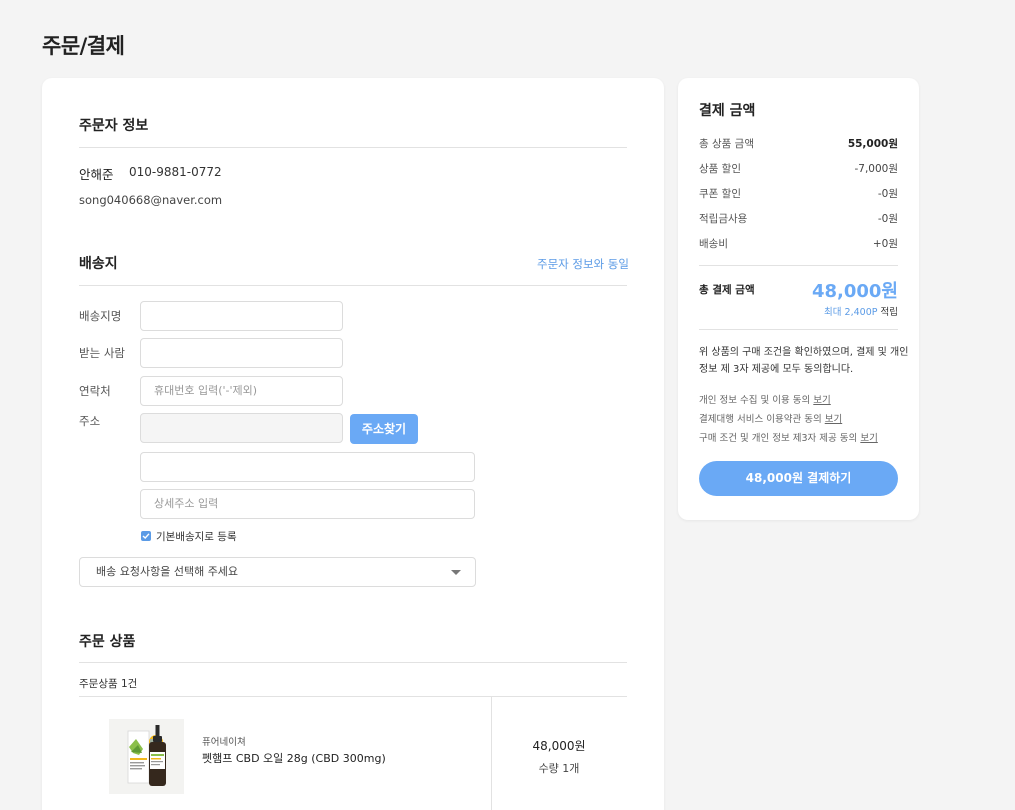 This screenshot has height=810, width=1015. I want to click on recipient-label: 받는 사람, so click(102, 353).